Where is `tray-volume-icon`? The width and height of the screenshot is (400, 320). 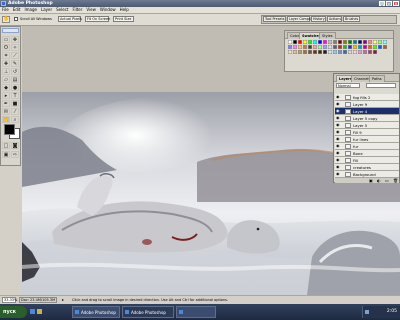 tray-volume-icon is located at coordinates (367, 312).